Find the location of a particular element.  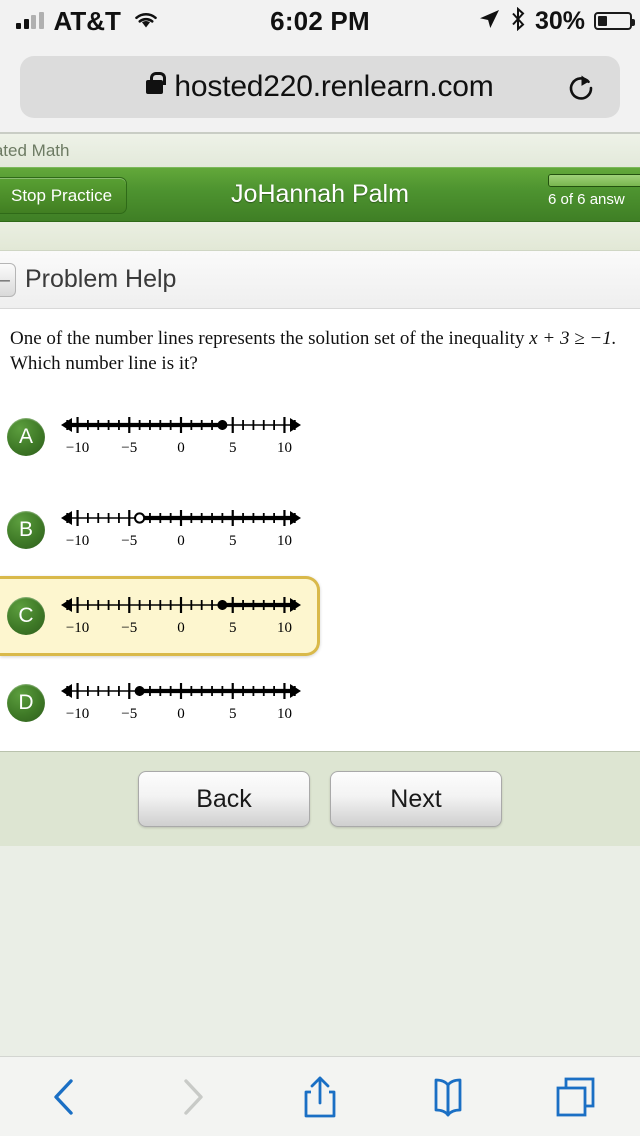

collapse-glyph: – is located at coordinates (5, 280).